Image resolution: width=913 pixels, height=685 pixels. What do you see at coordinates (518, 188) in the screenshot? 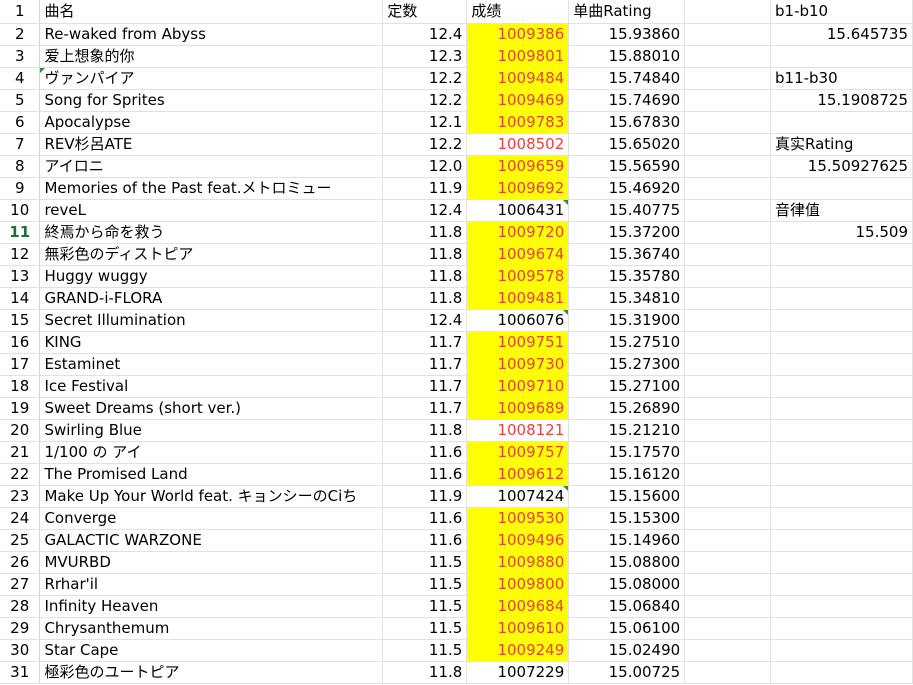
I see `score-cell: 1009692` at bounding box center [518, 188].